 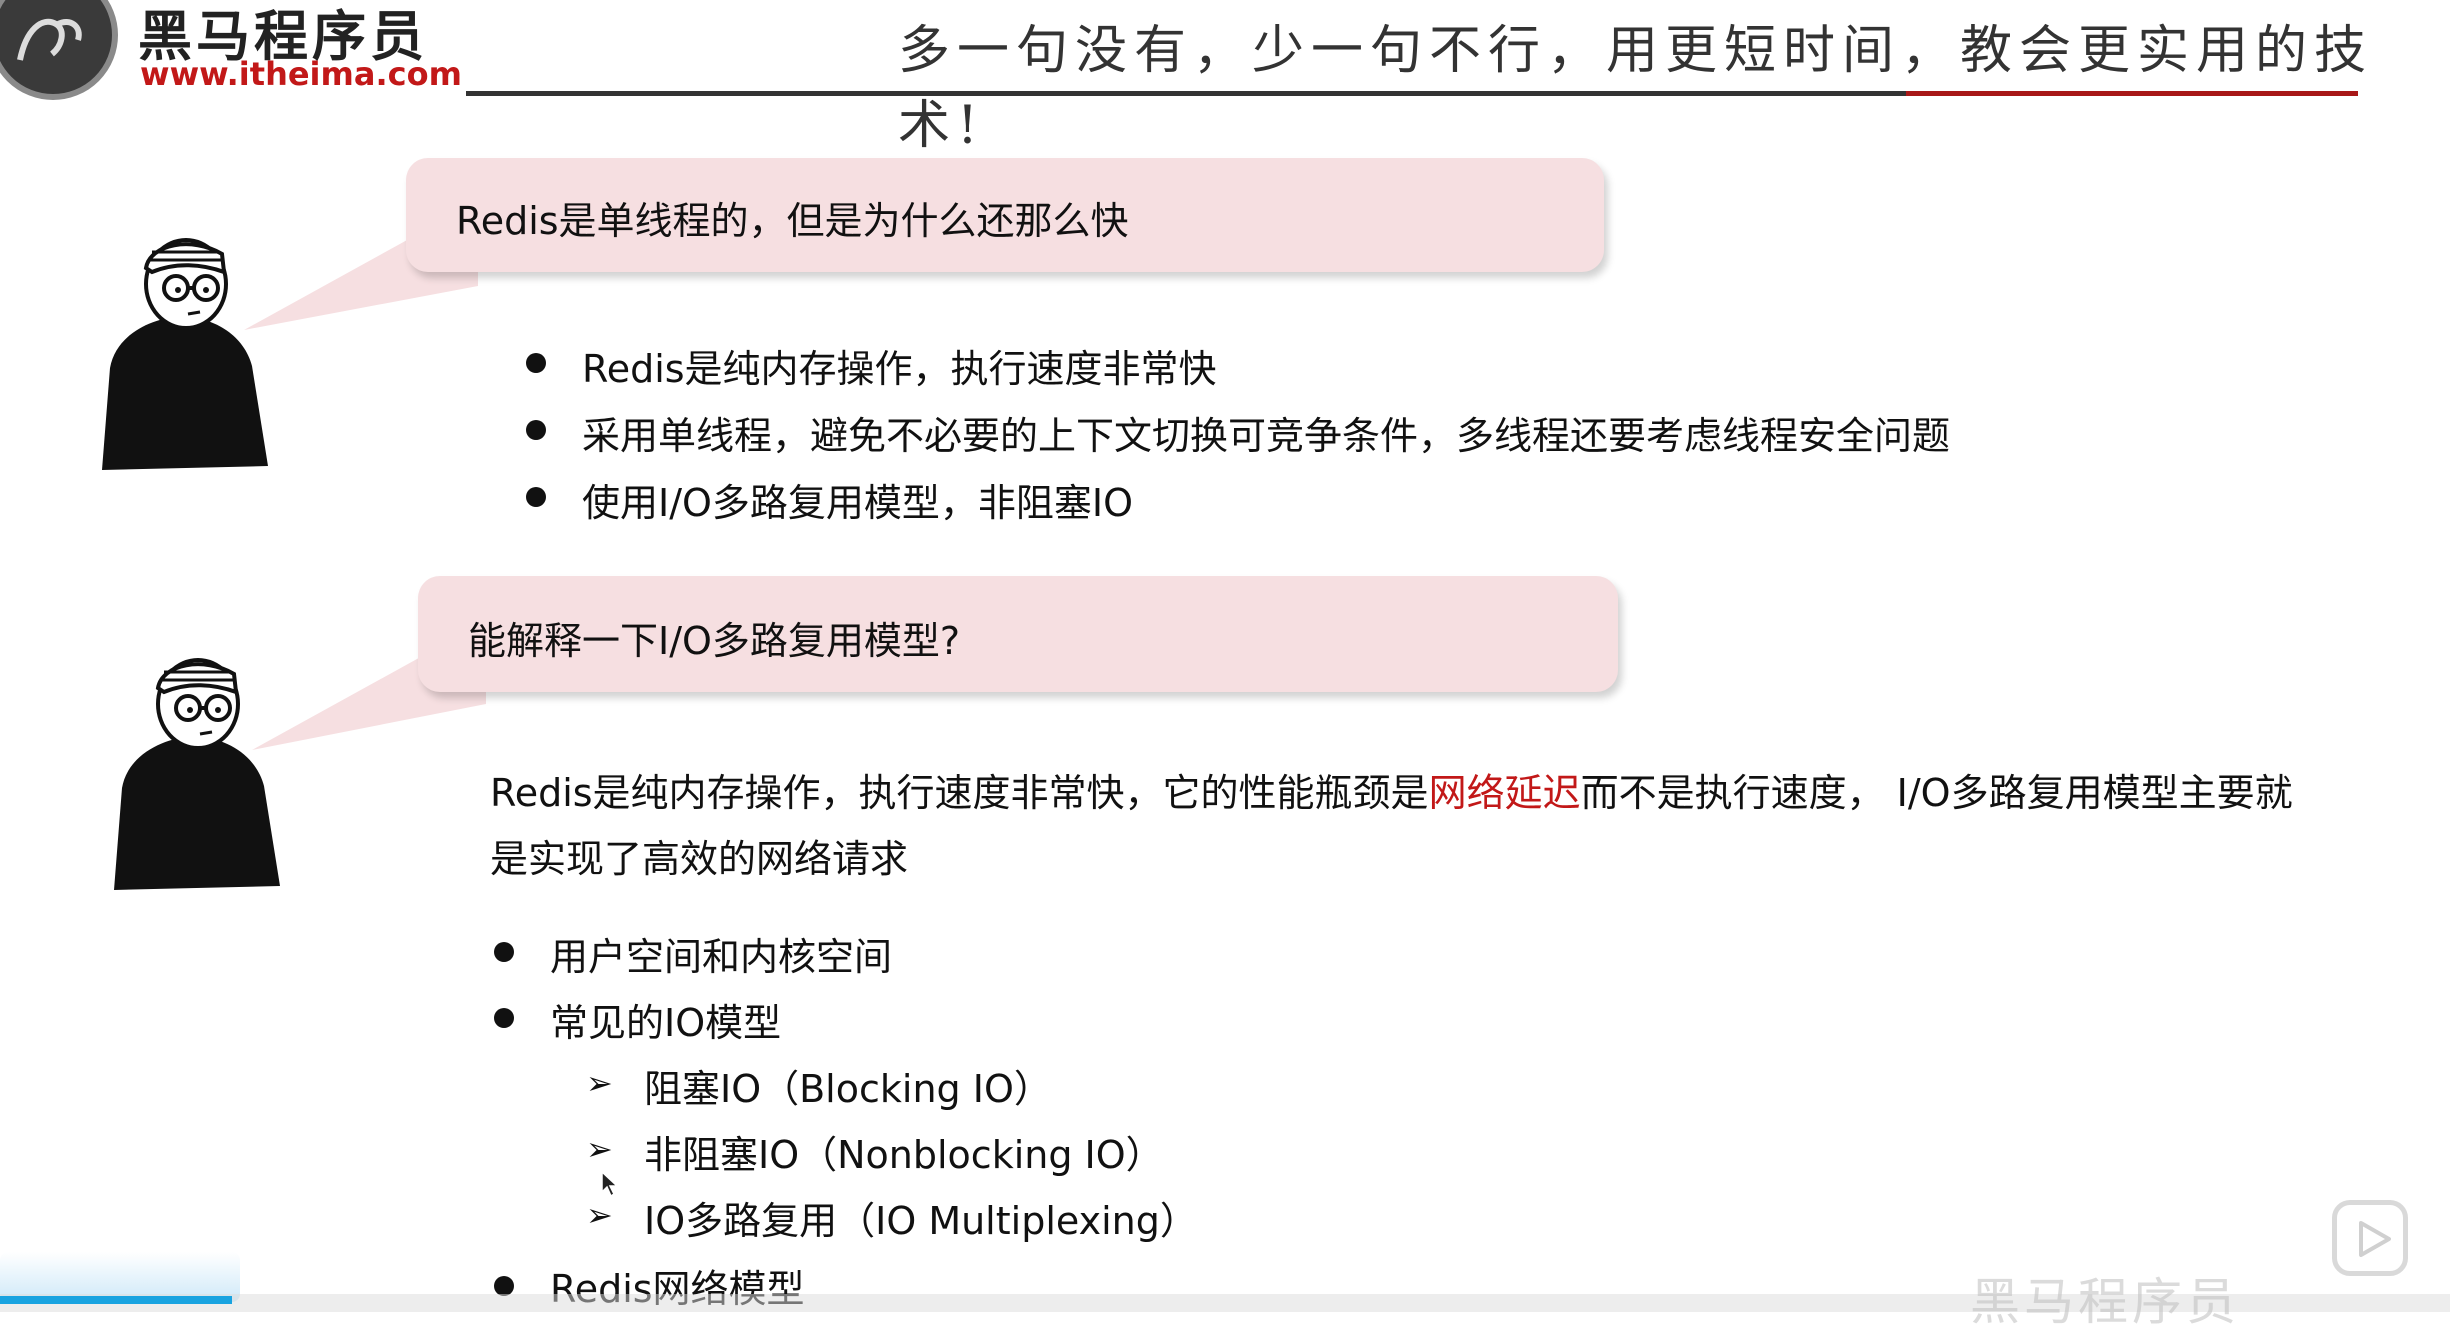 What do you see at coordinates (610, 1184) in the screenshot?
I see `mouse-cursor-icon` at bounding box center [610, 1184].